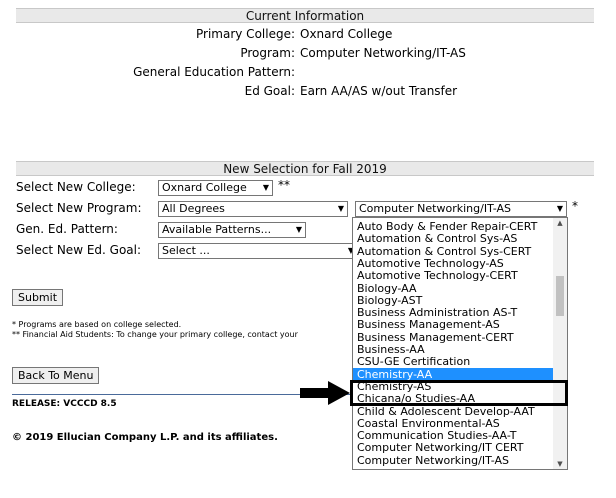  Describe the element at coordinates (453, 337) in the screenshot. I see `program-option: Business Management-CERT` at that location.